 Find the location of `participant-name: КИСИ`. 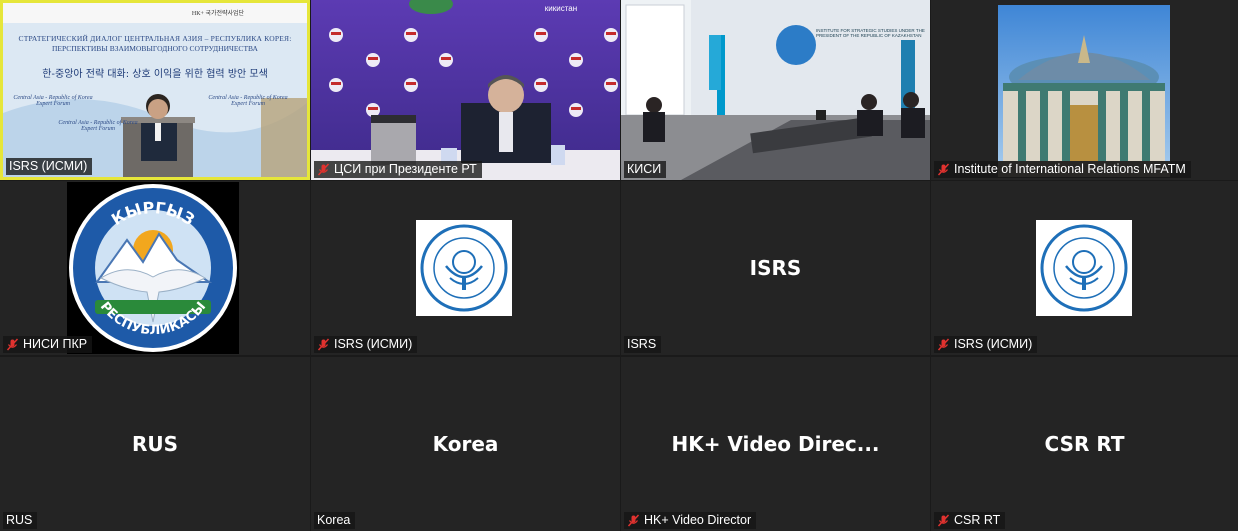

participant-name: КИСИ is located at coordinates (644, 169).